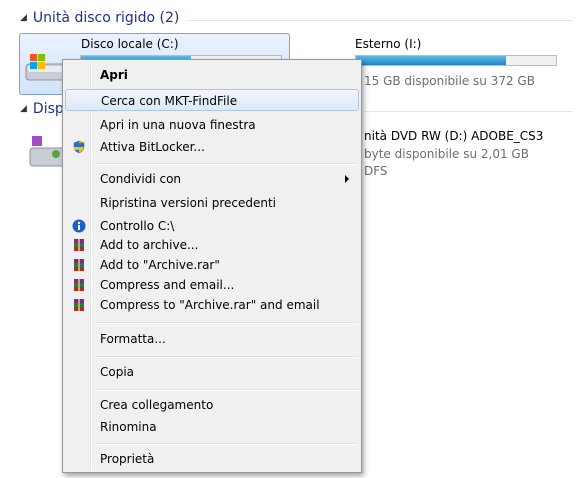  What do you see at coordinates (212, 427) in the screenshot?
I see `menu-item-rinomina: Rinomina` at bounding box center [212, 427].